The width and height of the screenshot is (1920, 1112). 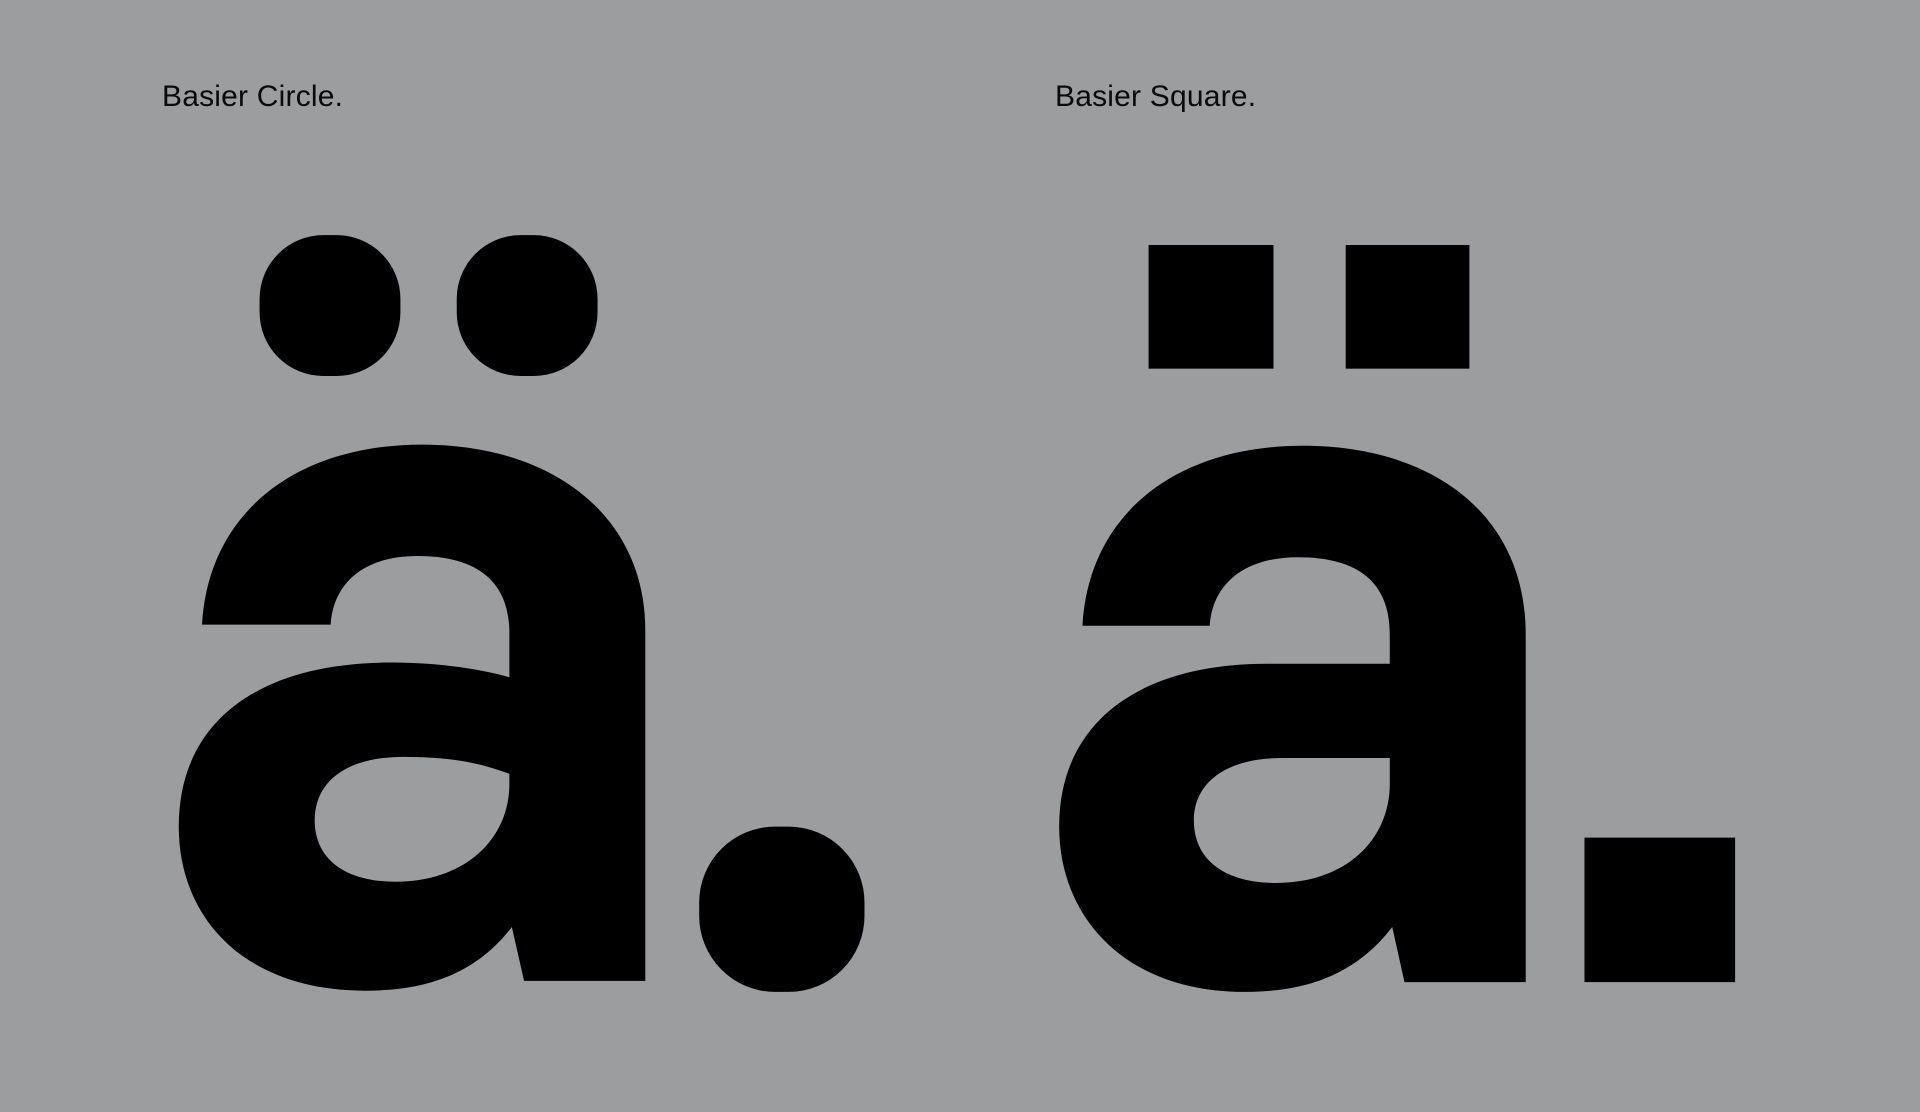 What do you see at coordinates (527, 305) in the screenshot?
I see `umlaut-dot-round-right` at bounding box center [527, 305].